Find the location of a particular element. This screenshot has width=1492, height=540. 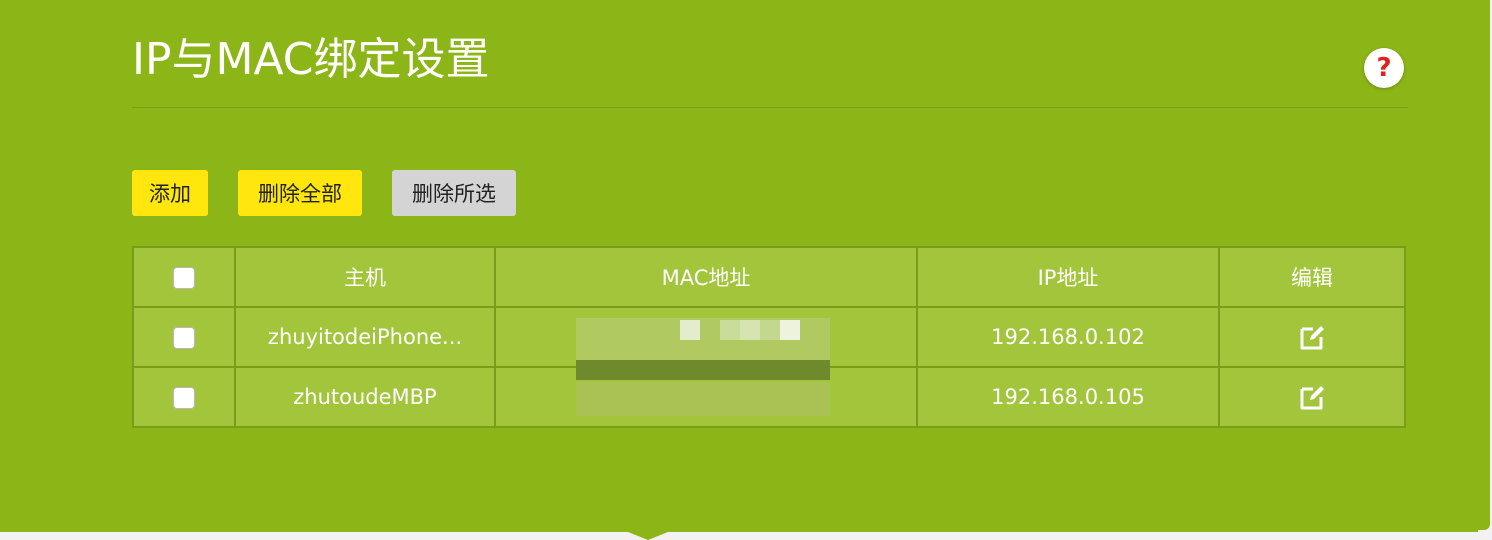

table-row: zhuyitodeiPhone... 192.168.0.102 is located at coordinates (769, 337).